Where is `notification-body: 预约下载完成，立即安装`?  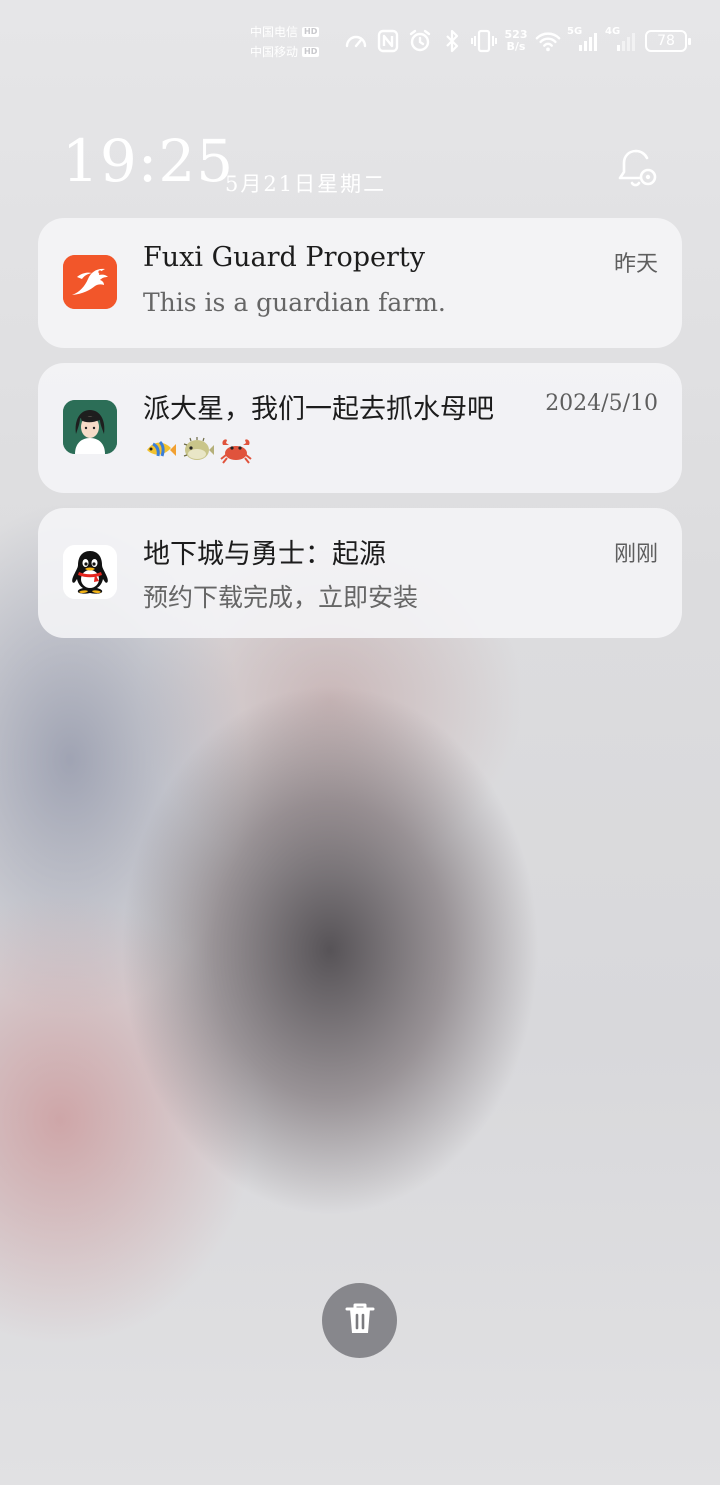
notification-body: 预约下载完成，立即安装 is located at coordinates (281, 597).